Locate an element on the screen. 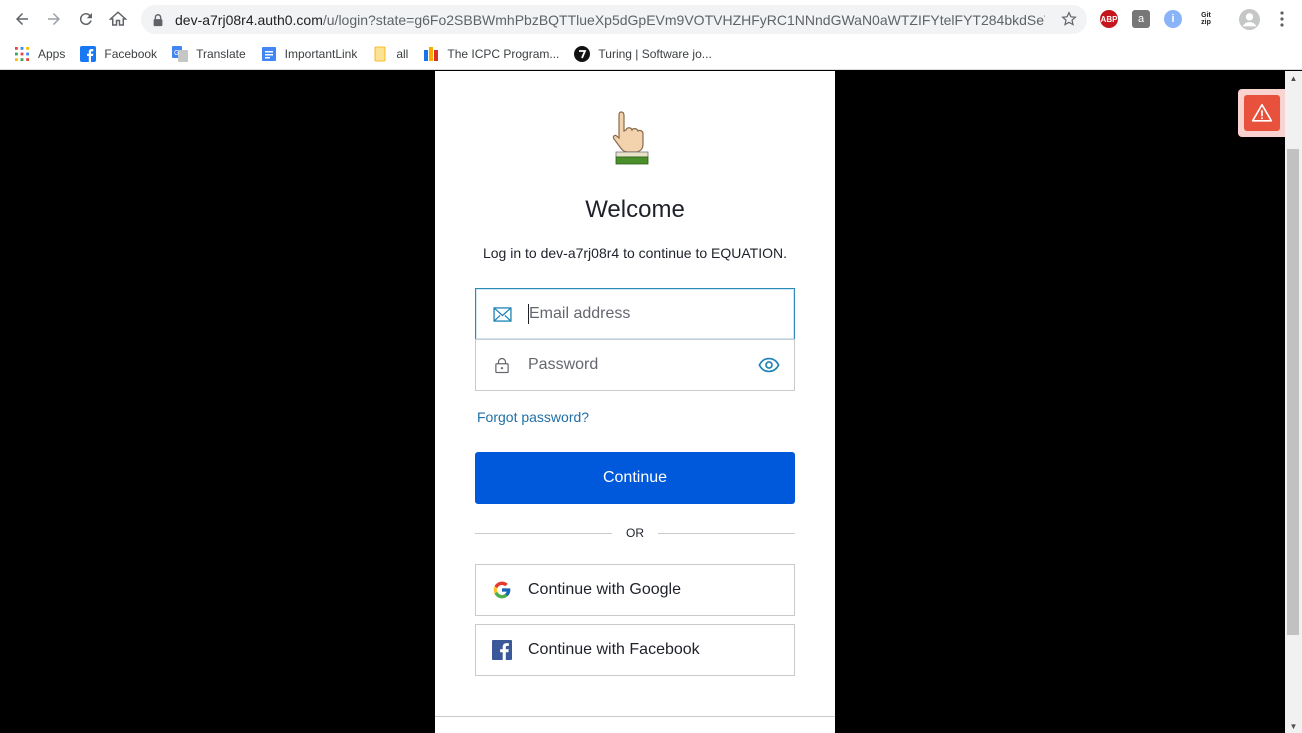  gitzip-label: Git zip is located at coordinates (1206, 19).